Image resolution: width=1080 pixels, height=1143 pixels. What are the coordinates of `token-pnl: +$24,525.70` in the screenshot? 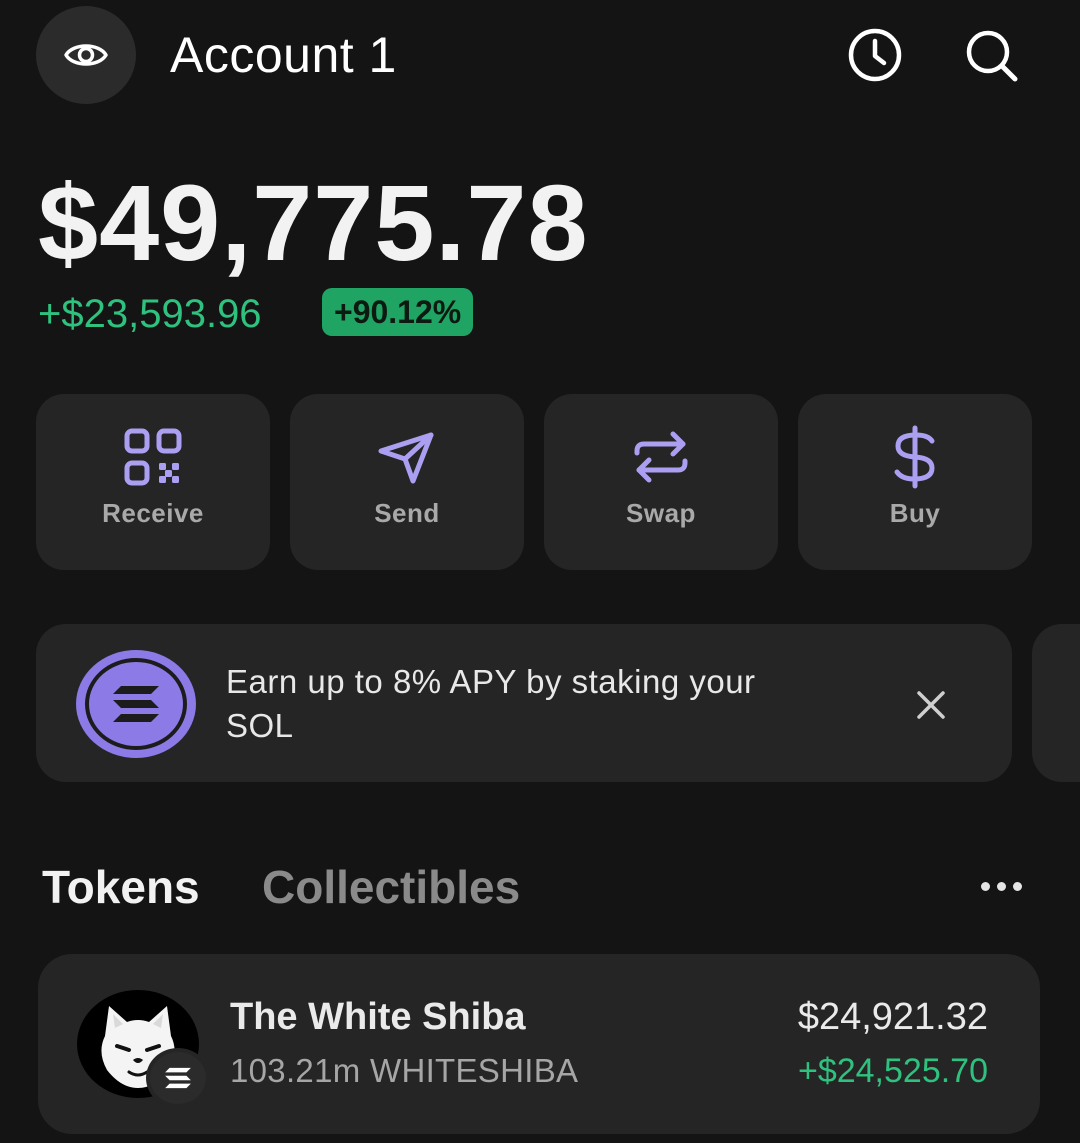 It's located at (892, 1071).